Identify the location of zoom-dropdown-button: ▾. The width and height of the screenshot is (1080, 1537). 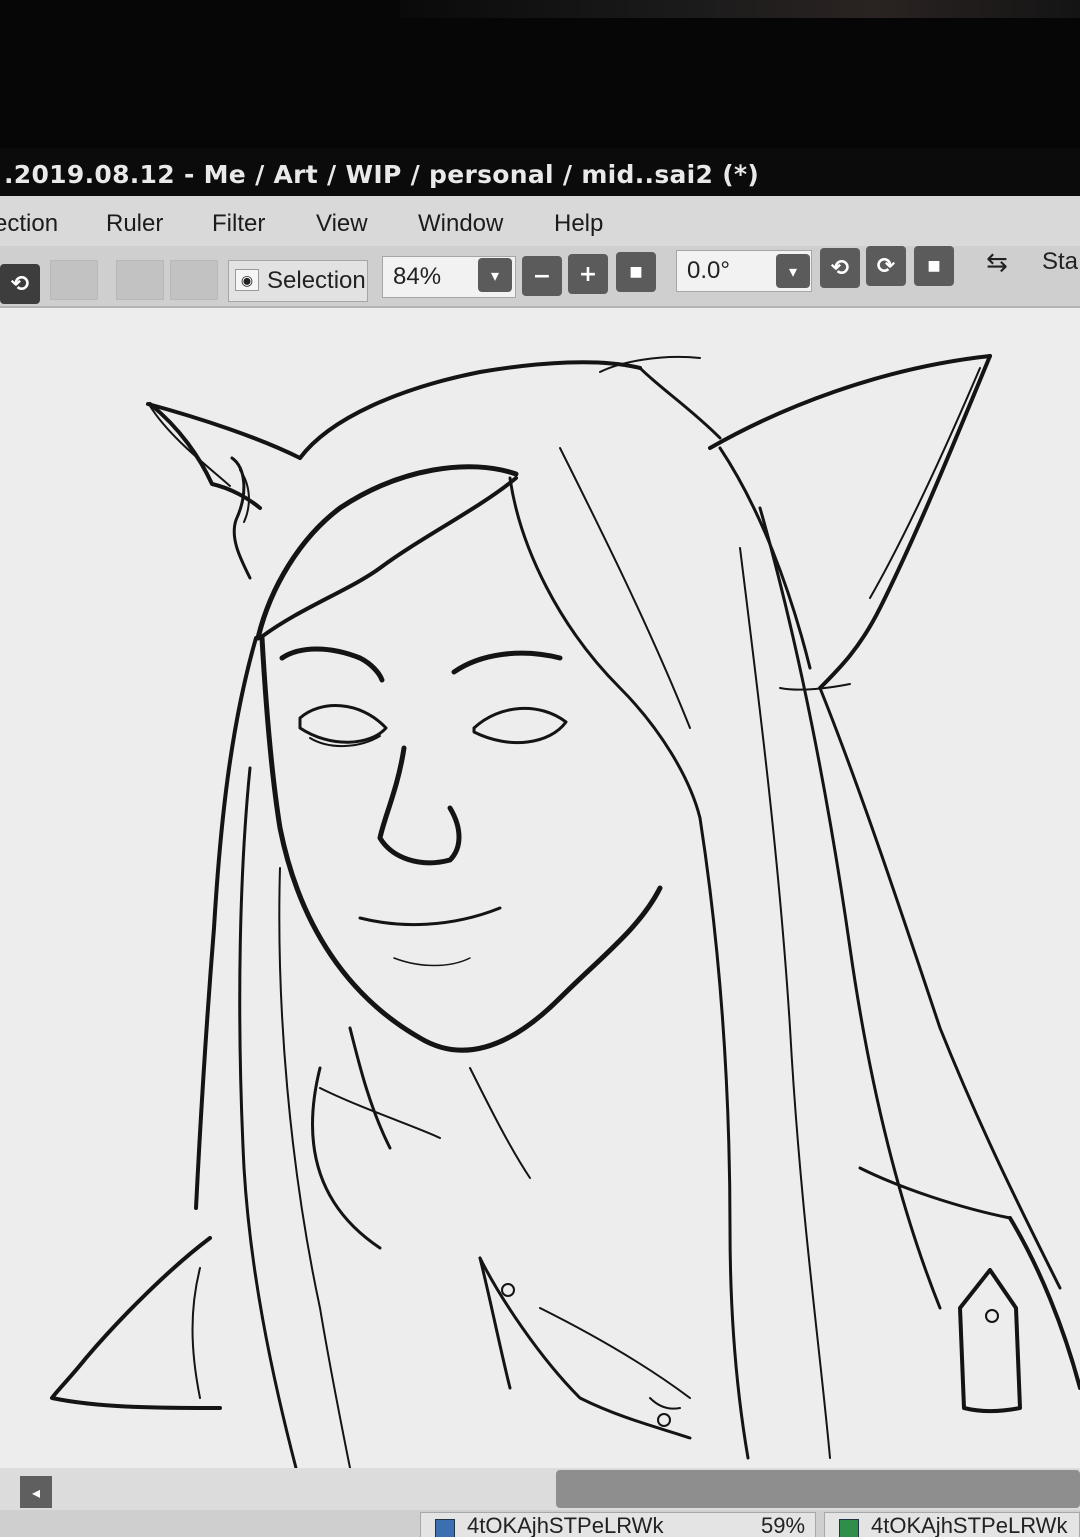
(495, 275).